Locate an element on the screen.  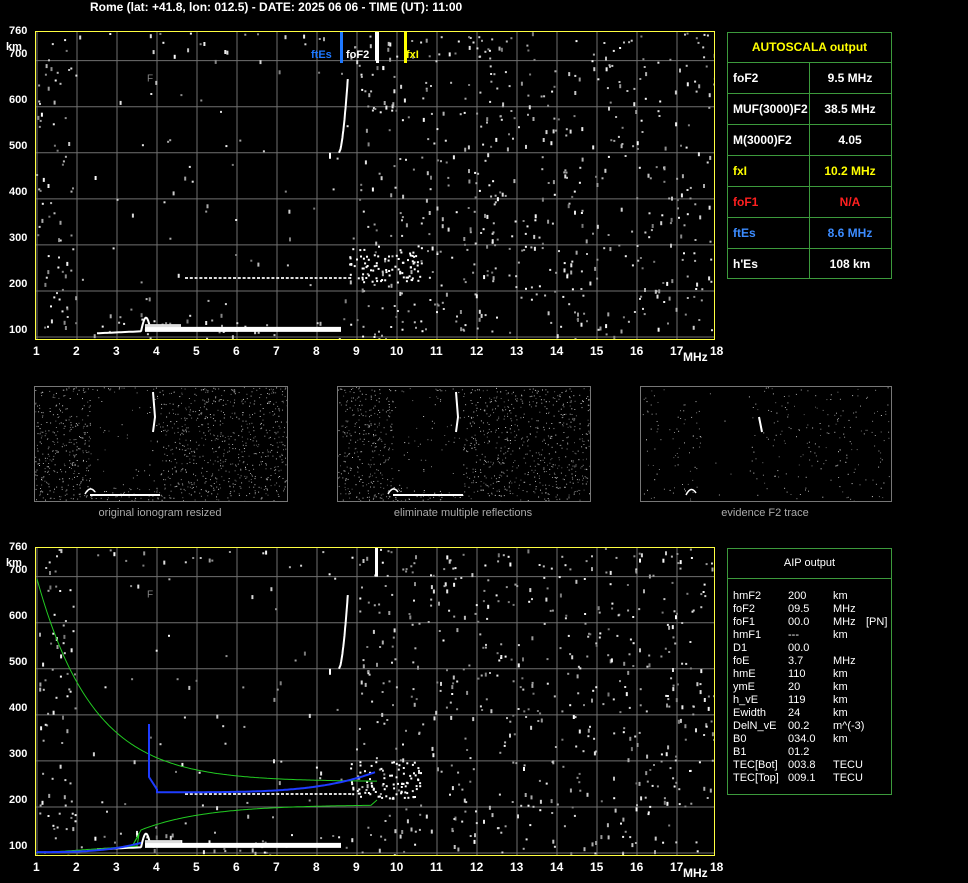
x-tick-label: 12 is located at coordinates (477, 867).